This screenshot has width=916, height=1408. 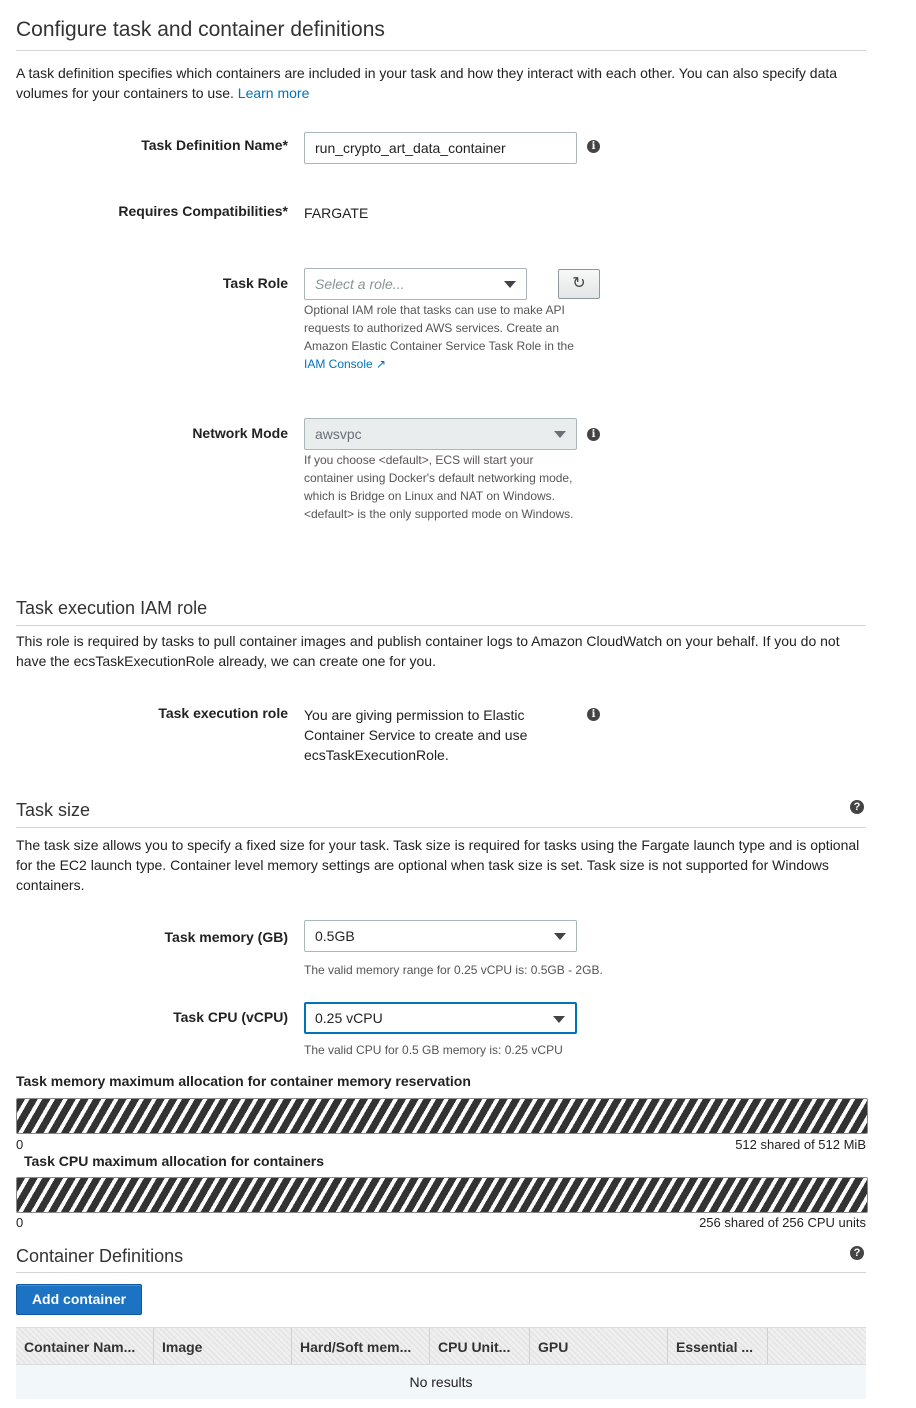 I want to click on cpu-allocation-min: 0, so click(x=20, y=1222).